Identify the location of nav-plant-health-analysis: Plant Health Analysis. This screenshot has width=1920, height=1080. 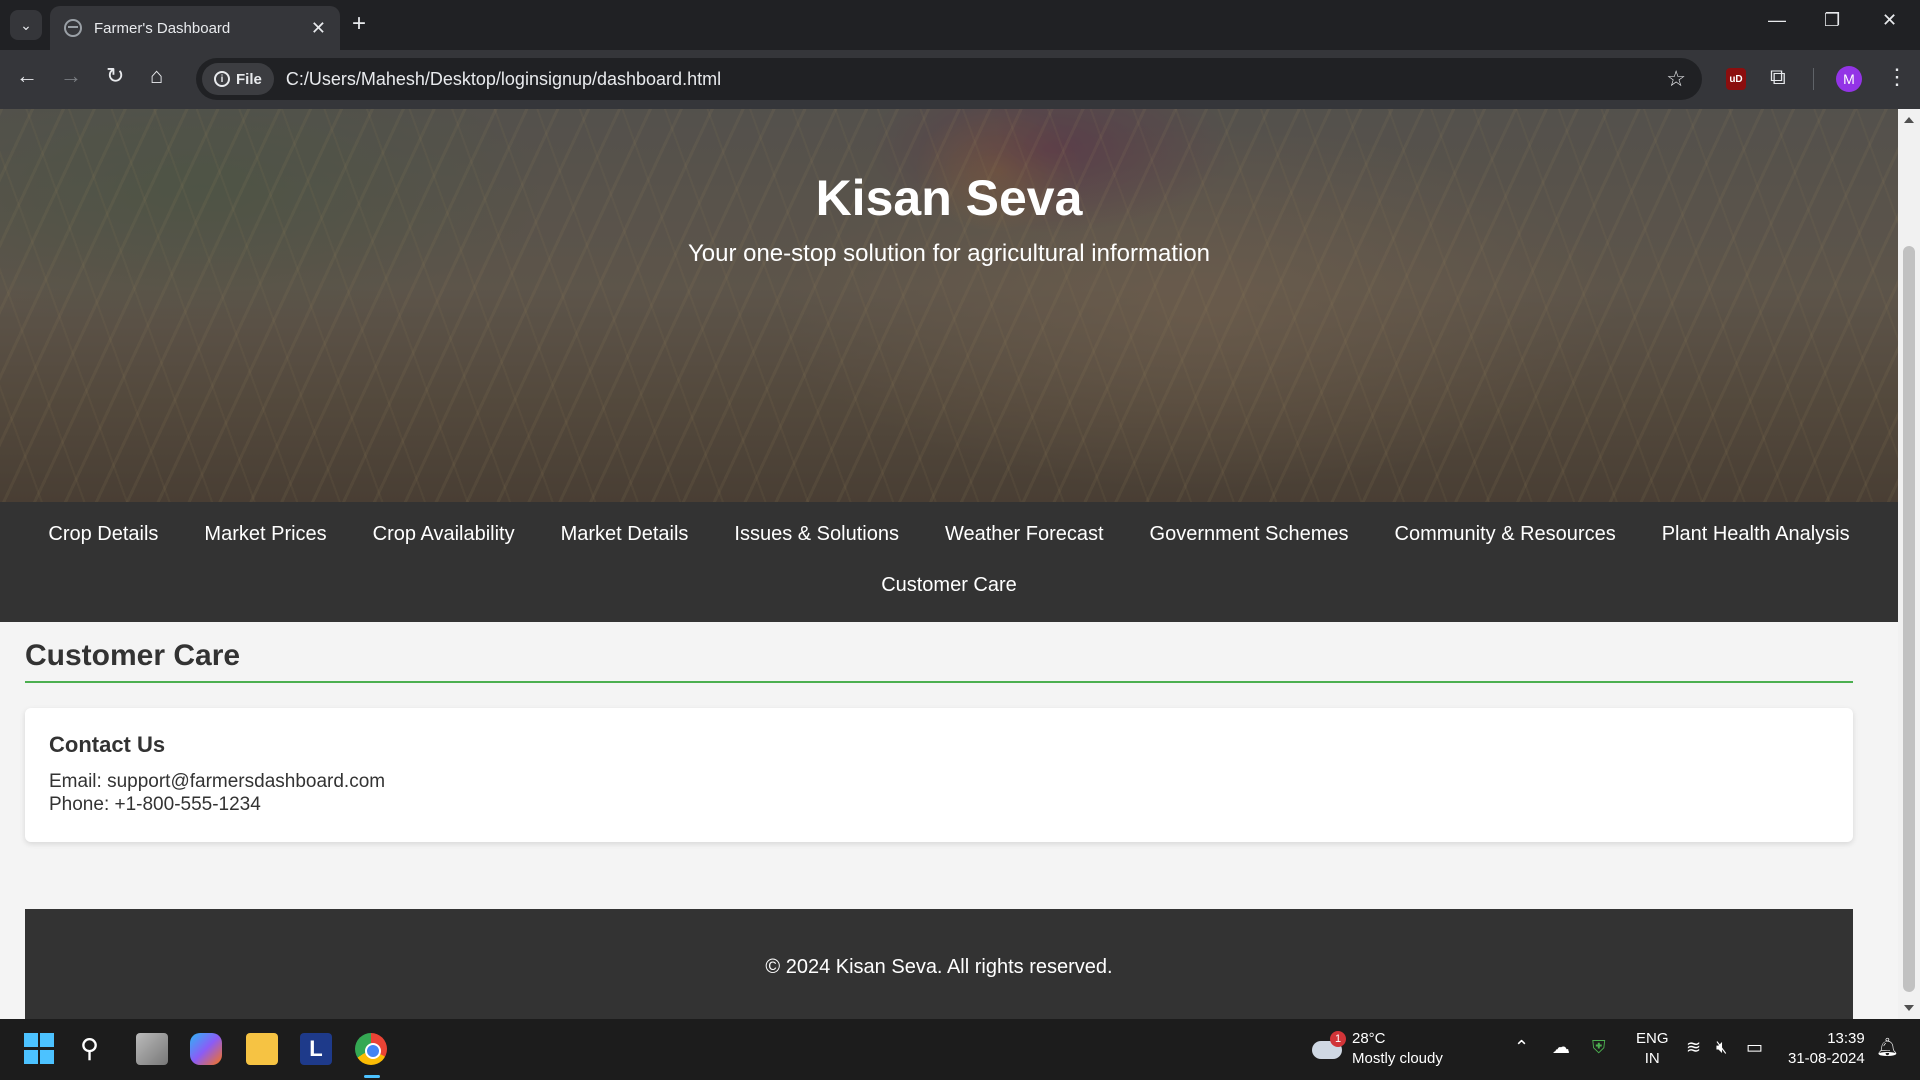
(1756, 534).